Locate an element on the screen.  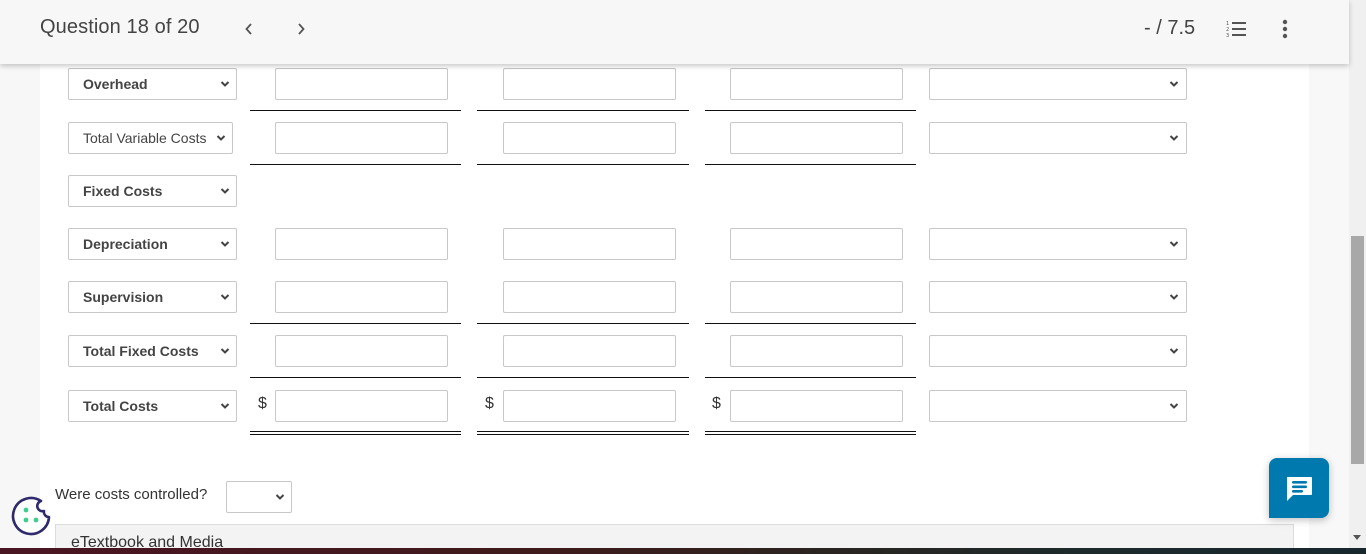
costs-controlled-select is located at coordinates (259, 497).